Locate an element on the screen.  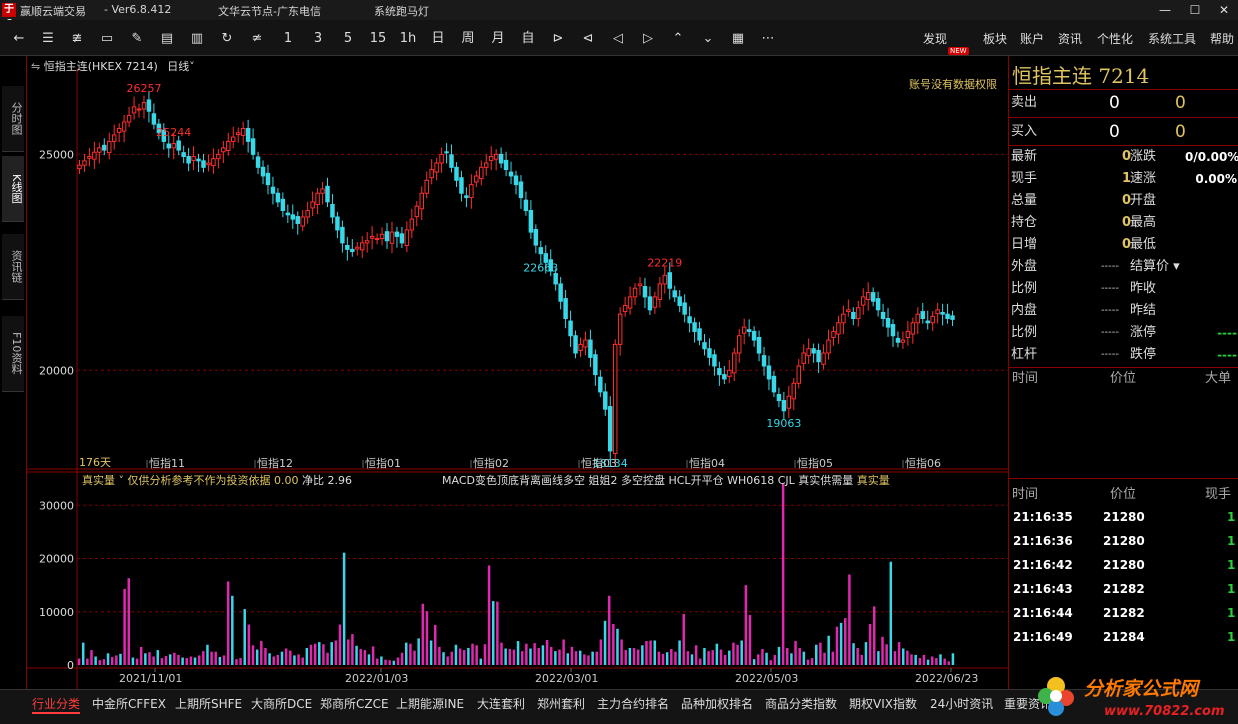
move-left-icon: ◁ is located at coordinates (618, 39).